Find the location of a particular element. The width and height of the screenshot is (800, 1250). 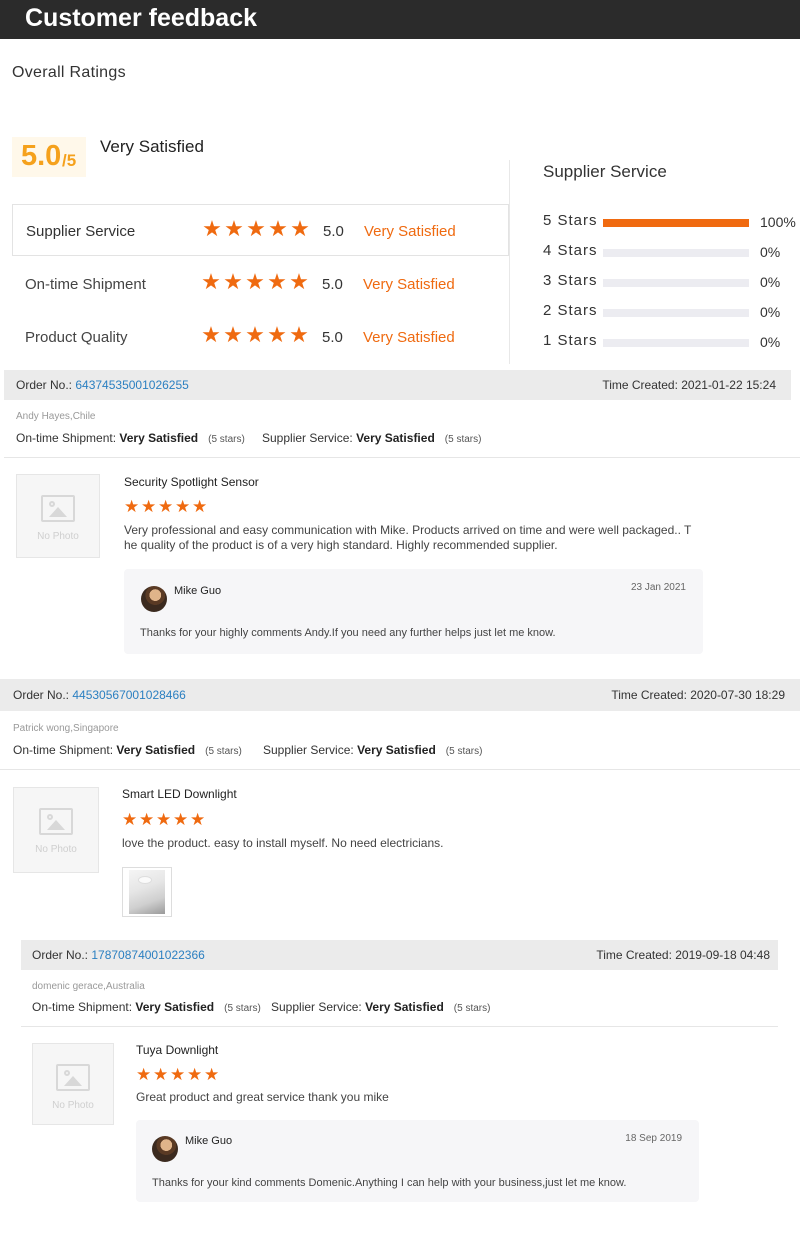

order-number-link: 64374535001026255 is located at coordinates (131, 385).